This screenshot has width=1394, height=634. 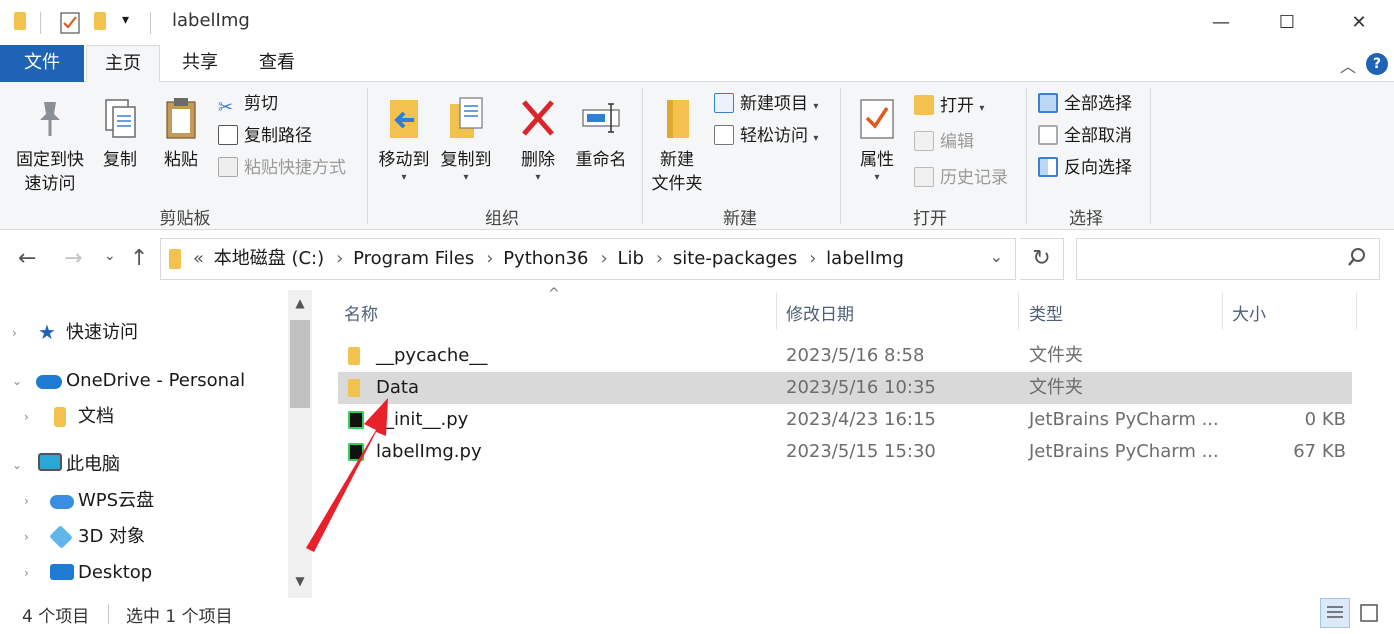 What do you see at coordinates (1335, 613) in the screenshot?
I see `details-view-button` at bounding box center [1335, 613].